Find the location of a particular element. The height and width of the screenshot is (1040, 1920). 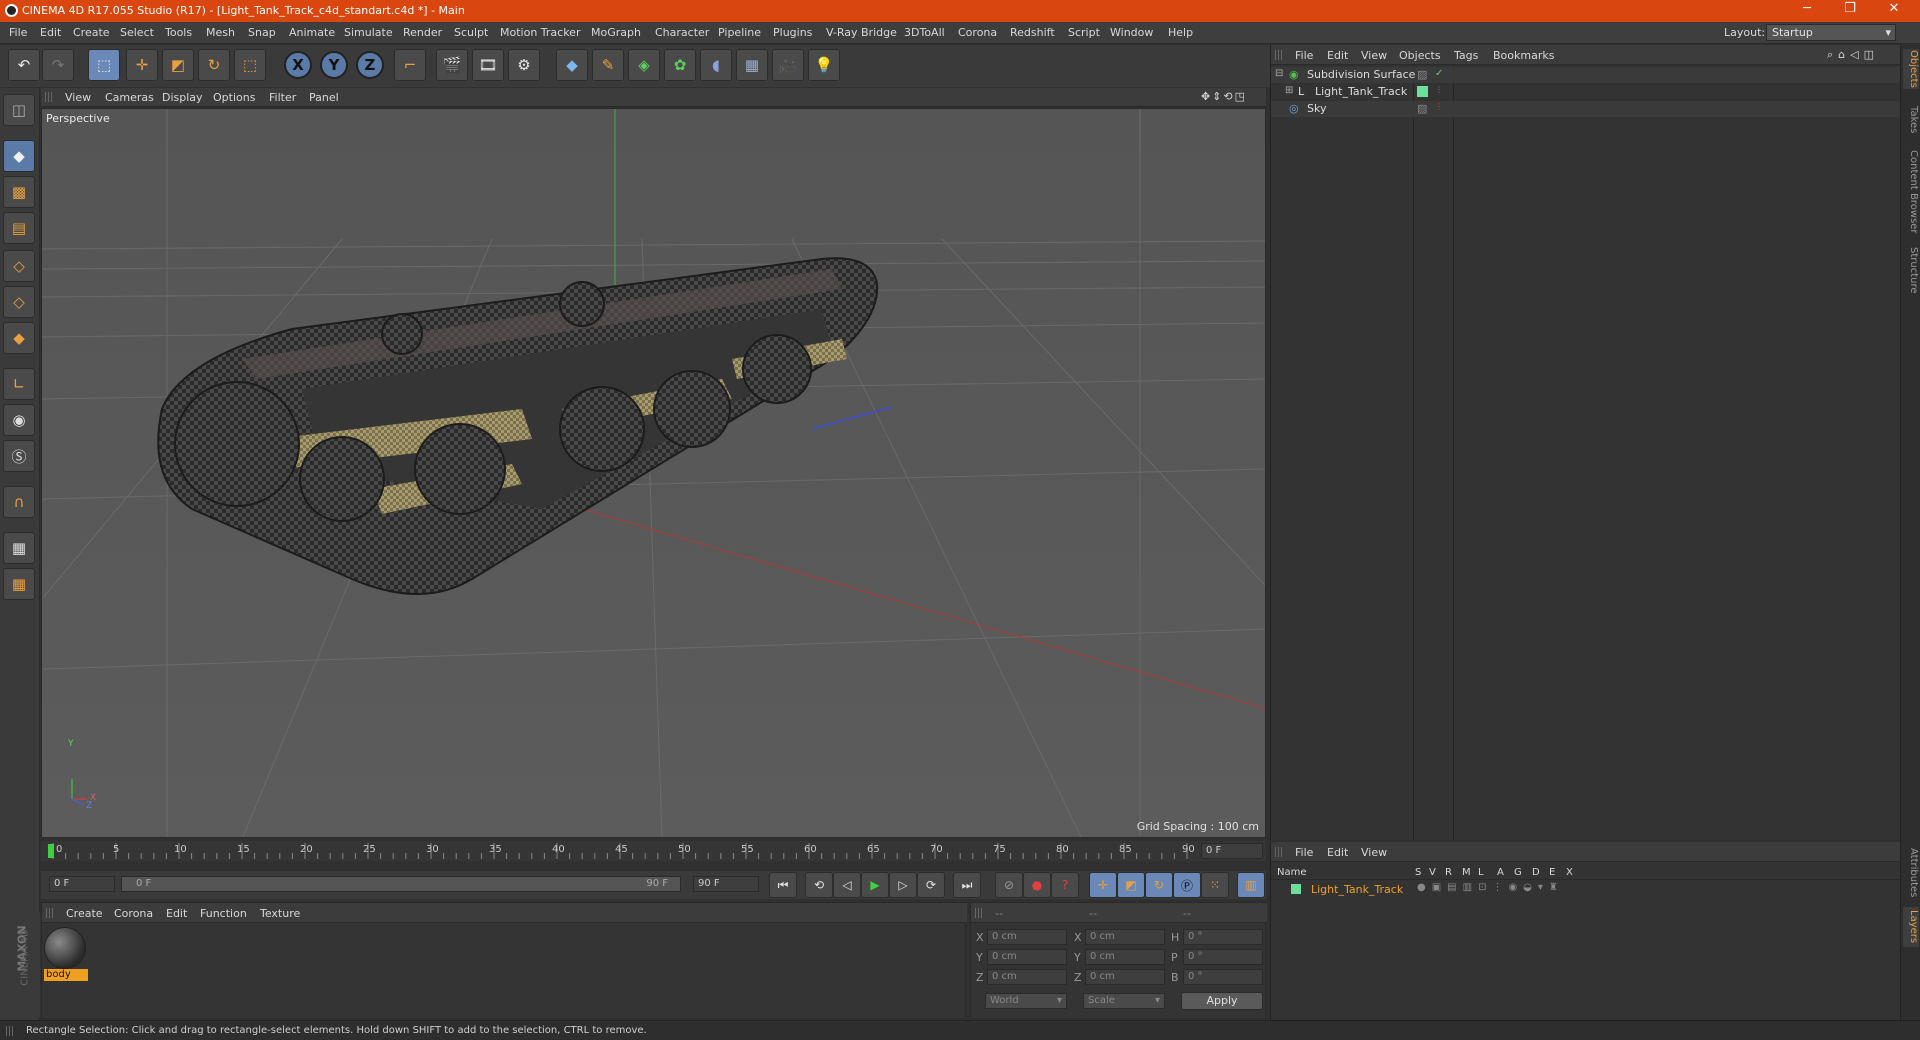

cube-icon: ◆ is located at coordinates (572, 65).